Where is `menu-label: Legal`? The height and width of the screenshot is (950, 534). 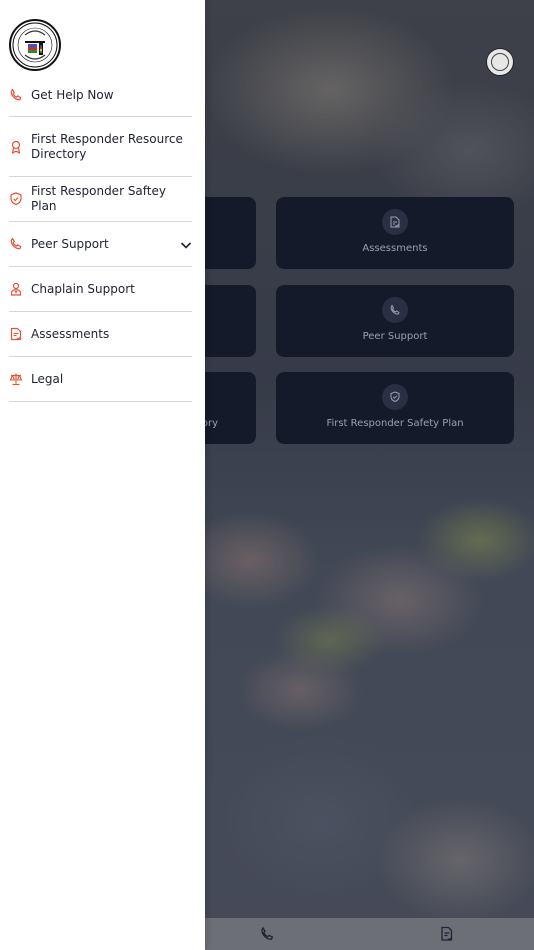
menu-label: Legal is located at coordinates (47, 378).